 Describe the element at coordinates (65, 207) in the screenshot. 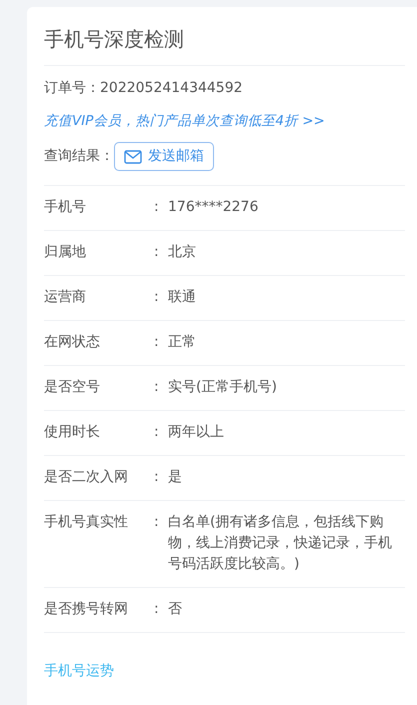

I see `field-label: 手机号` at that location.